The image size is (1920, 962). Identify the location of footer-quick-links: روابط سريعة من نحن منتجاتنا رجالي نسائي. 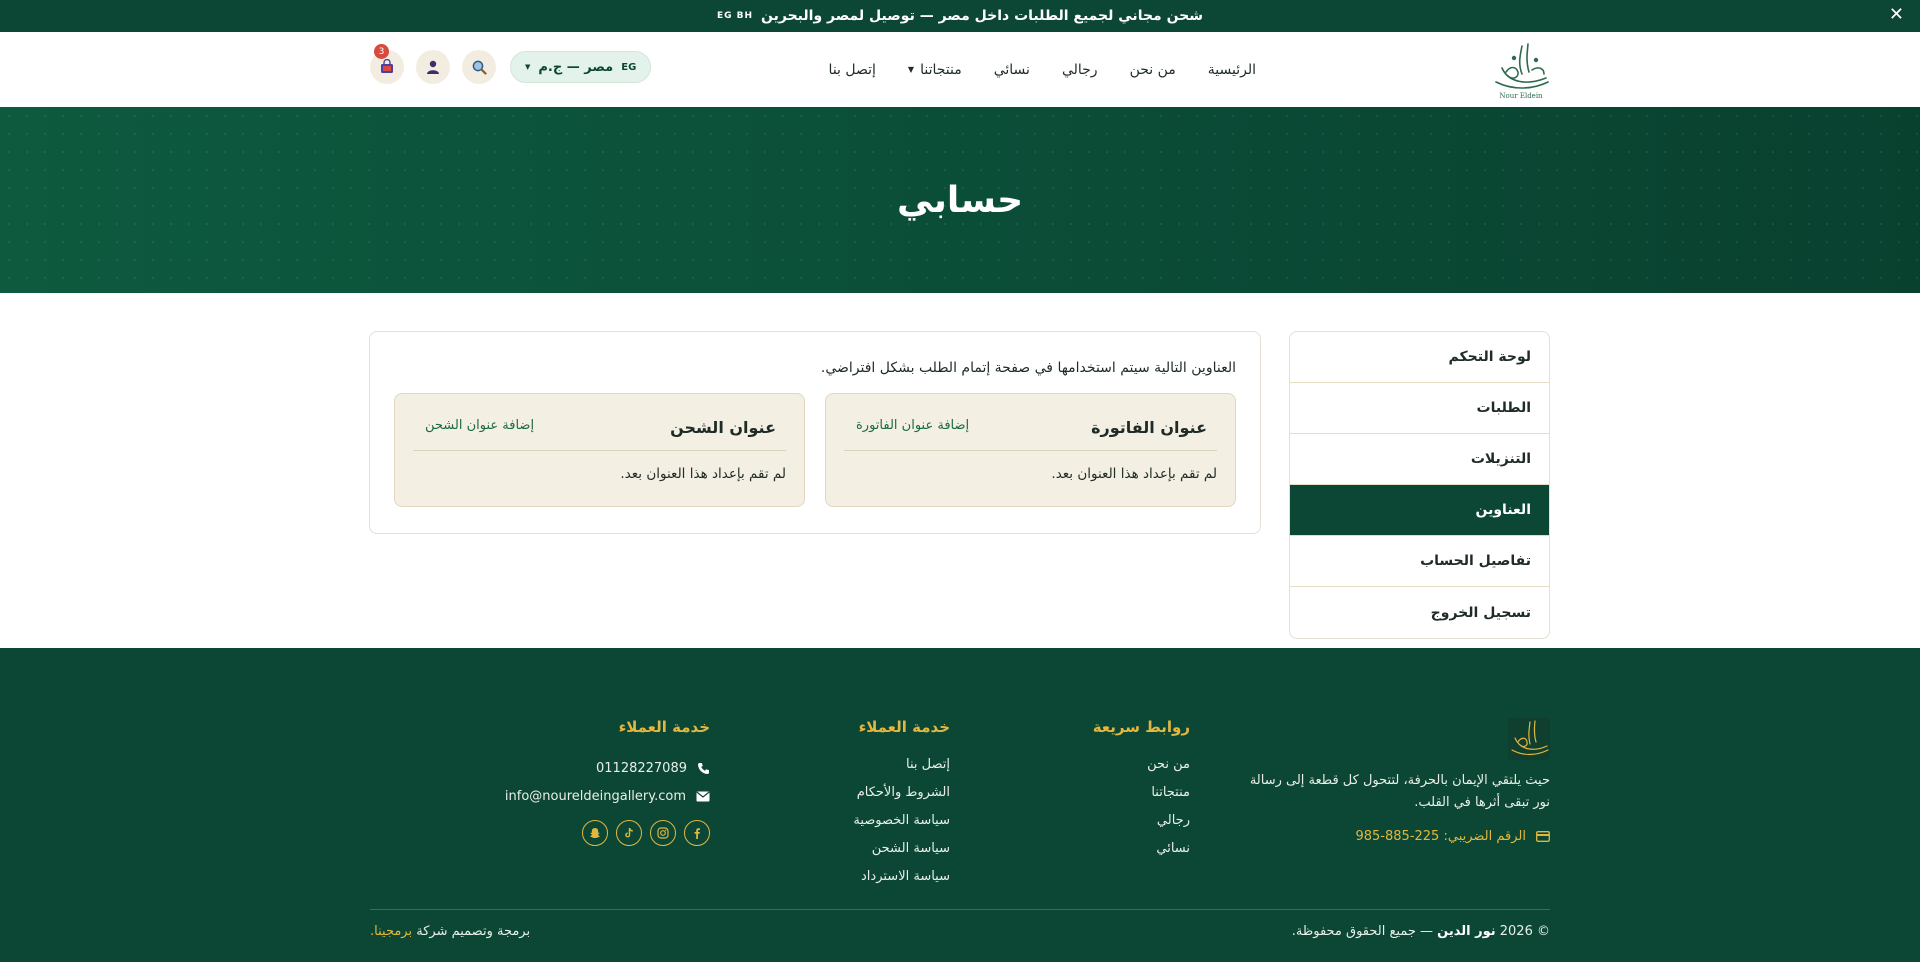
(1141, 792).